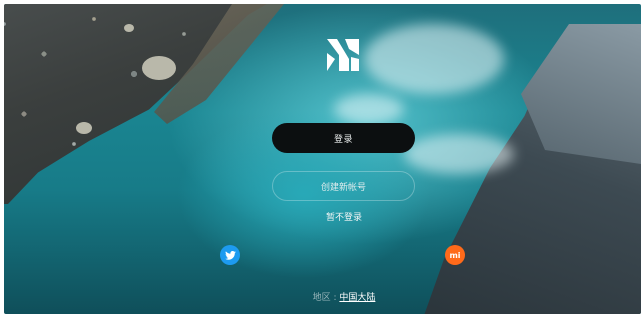  Describe the element at coordinates (326, 298) in the screenshot. I see `region-label: 地区 :` at that location.